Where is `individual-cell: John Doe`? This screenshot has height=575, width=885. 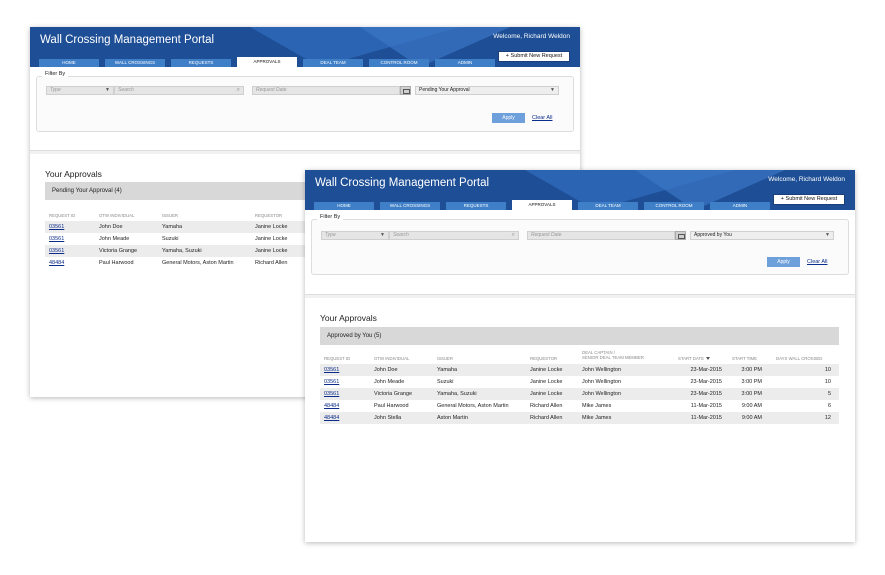
individual-cell: John Doe is located at coordinates (111, 227).